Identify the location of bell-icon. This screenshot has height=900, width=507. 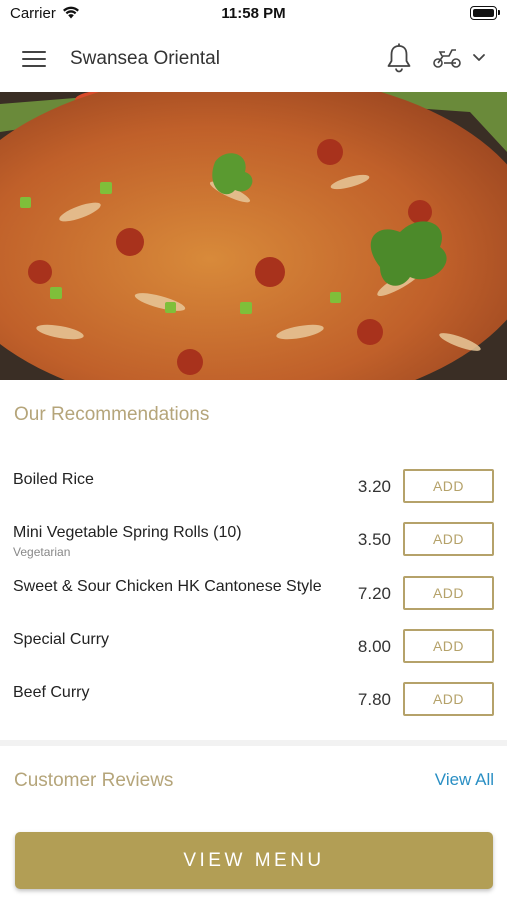
(399, 58).